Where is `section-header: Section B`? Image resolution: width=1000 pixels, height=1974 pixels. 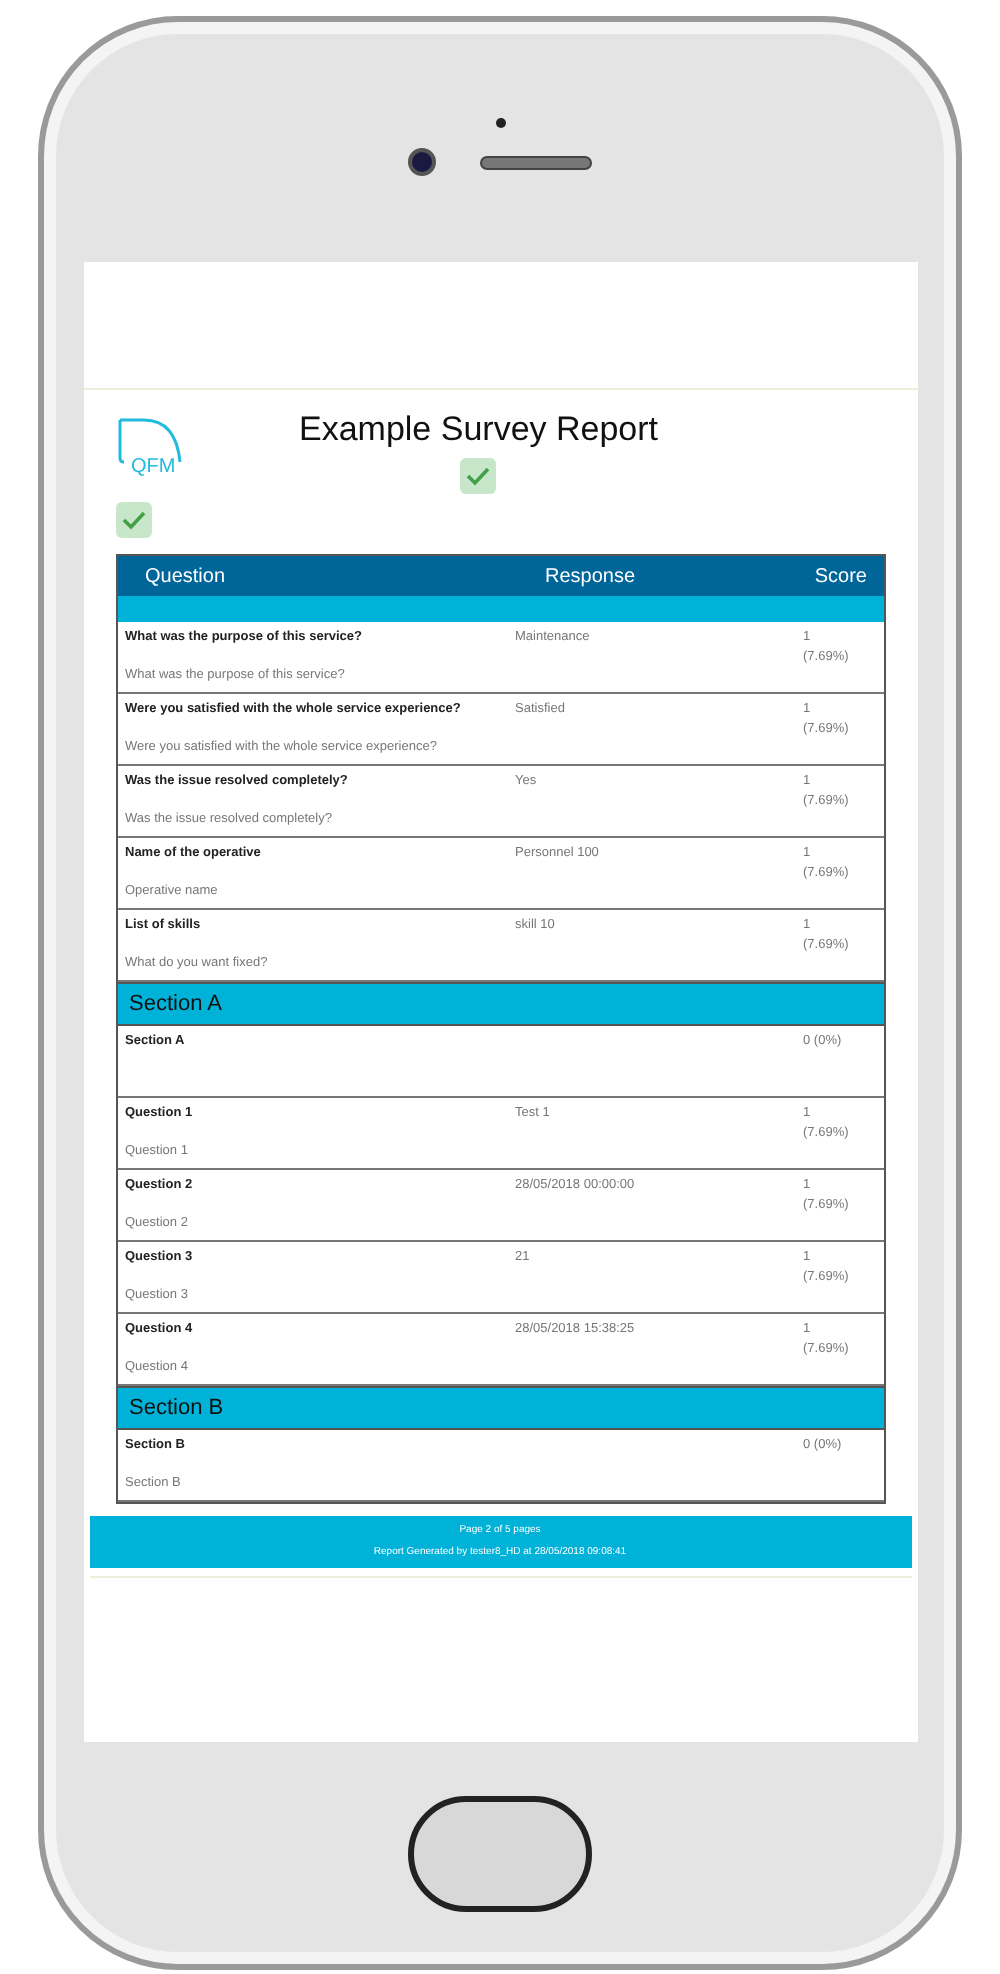 section-header: Section B is located at coordinates (500, 1408).